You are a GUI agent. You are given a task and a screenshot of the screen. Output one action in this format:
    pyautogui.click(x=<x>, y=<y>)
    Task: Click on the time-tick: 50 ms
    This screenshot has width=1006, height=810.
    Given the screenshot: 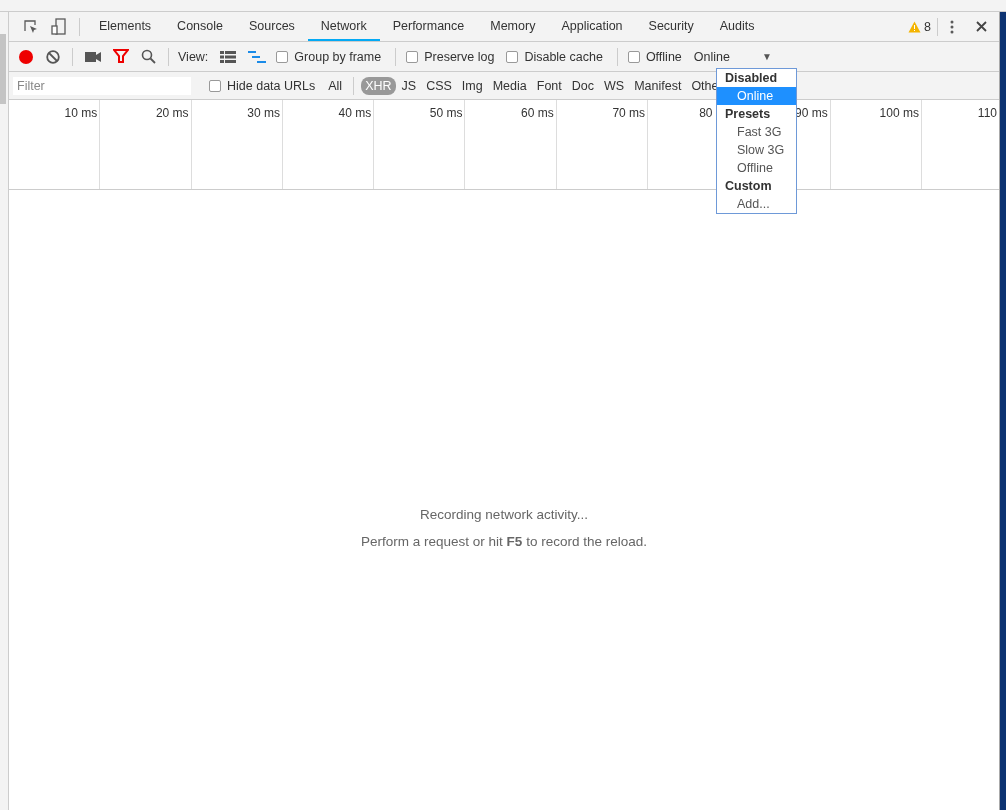 What is the action you would take?
    pyautogui.click(x=446, y=113)
    